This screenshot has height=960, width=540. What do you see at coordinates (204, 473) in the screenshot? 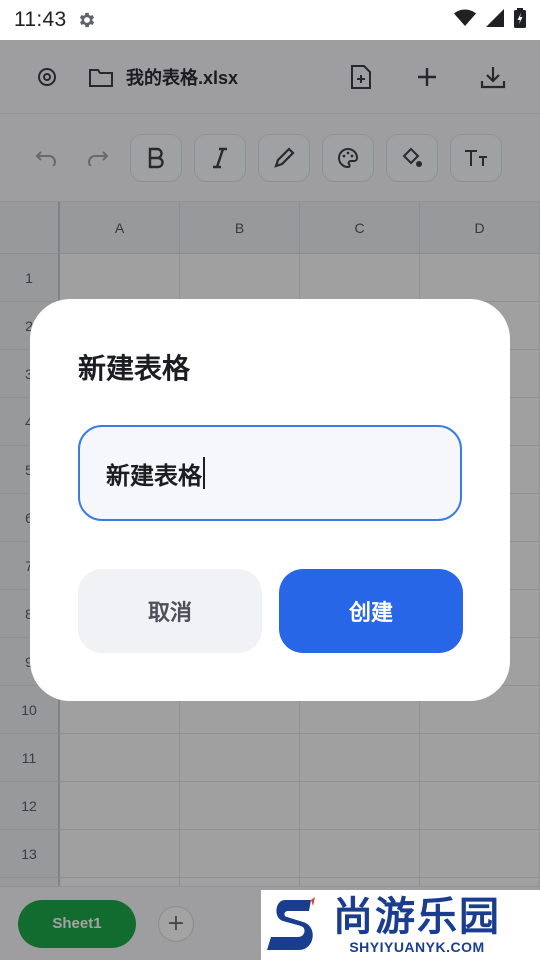
I see `text-caret` at bounding box center [204, 473].